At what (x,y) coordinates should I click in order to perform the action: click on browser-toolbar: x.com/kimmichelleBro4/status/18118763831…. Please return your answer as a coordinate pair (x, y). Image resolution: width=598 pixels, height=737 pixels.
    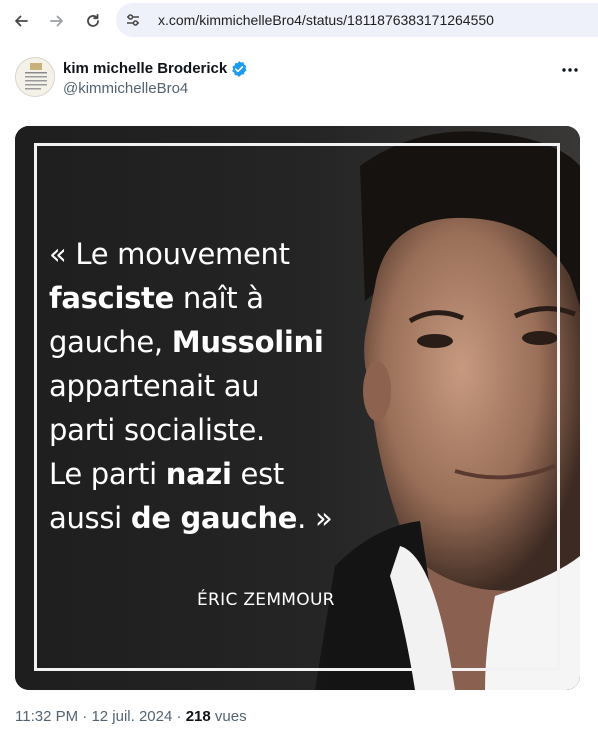
    Looking at the image, I should click on (299, 21).